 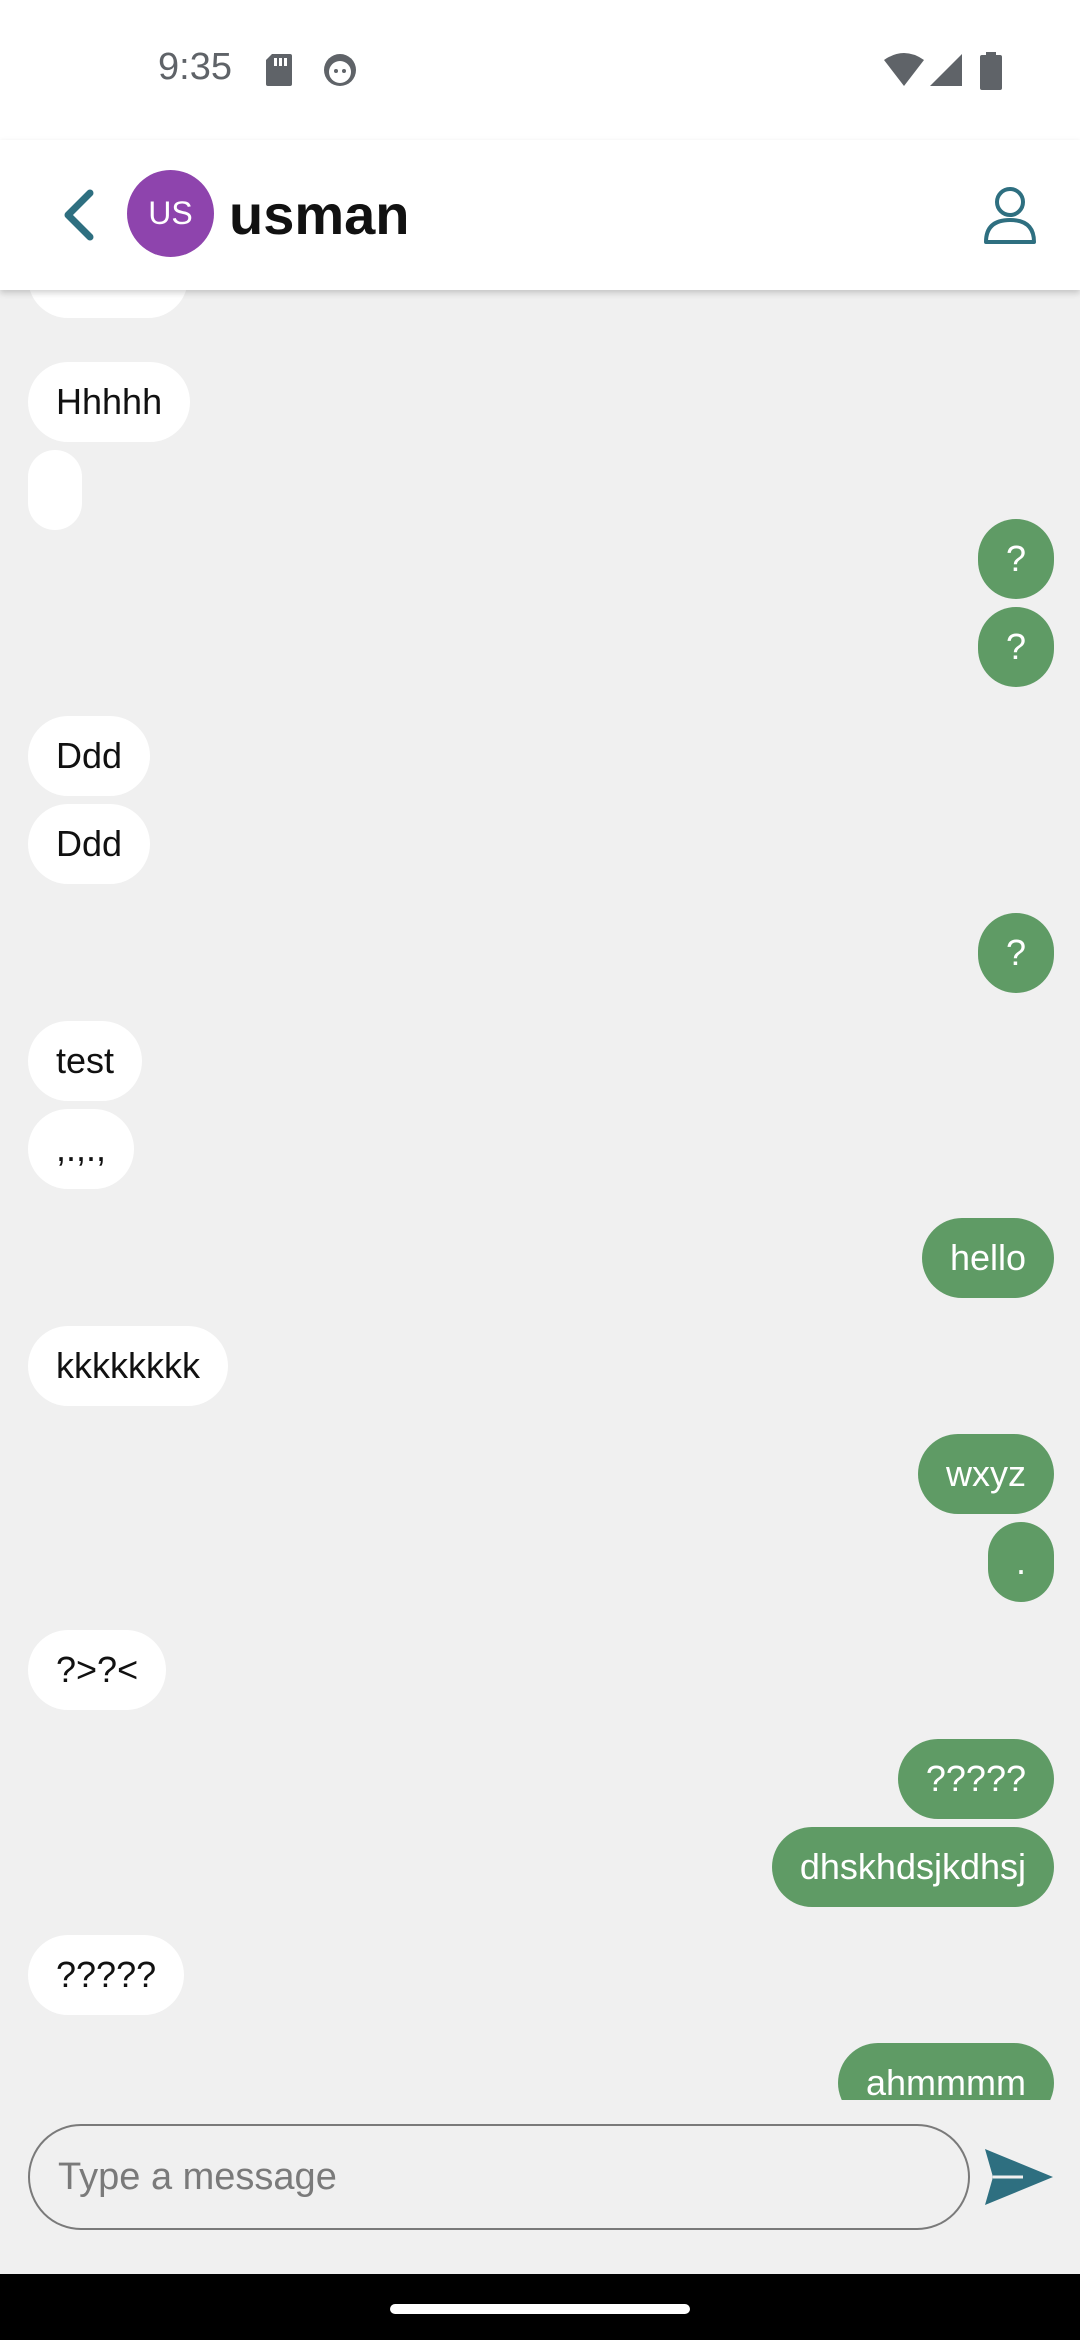 I want to click on chat-header: US usman, so click(x=540, y=215).